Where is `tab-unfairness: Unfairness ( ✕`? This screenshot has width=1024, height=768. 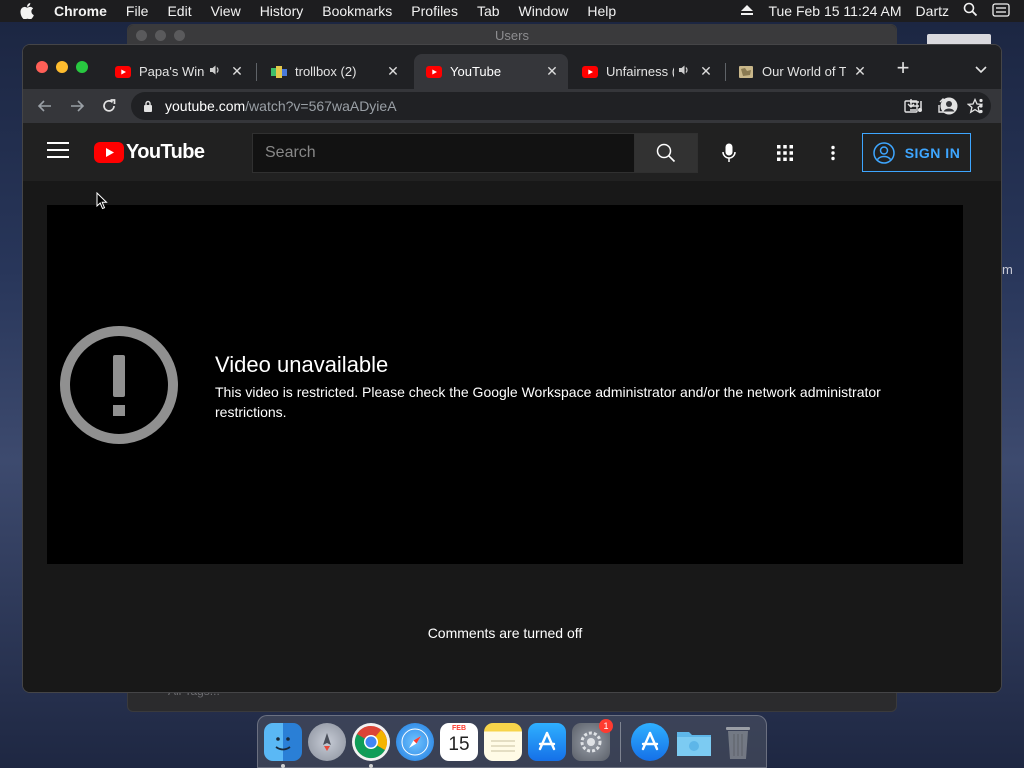 tab-unfairness: Unfairness ( ✕ is located at coordinates (646, 71).